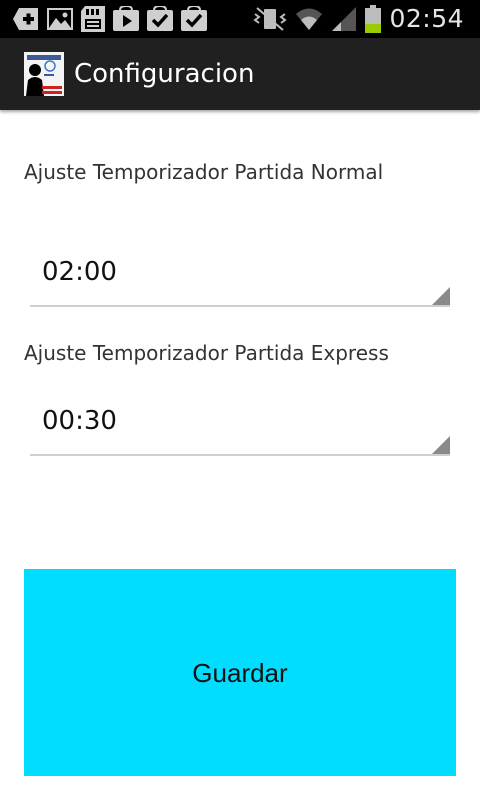  I want to click on save-button-label: Guardar, so click(240, 673).